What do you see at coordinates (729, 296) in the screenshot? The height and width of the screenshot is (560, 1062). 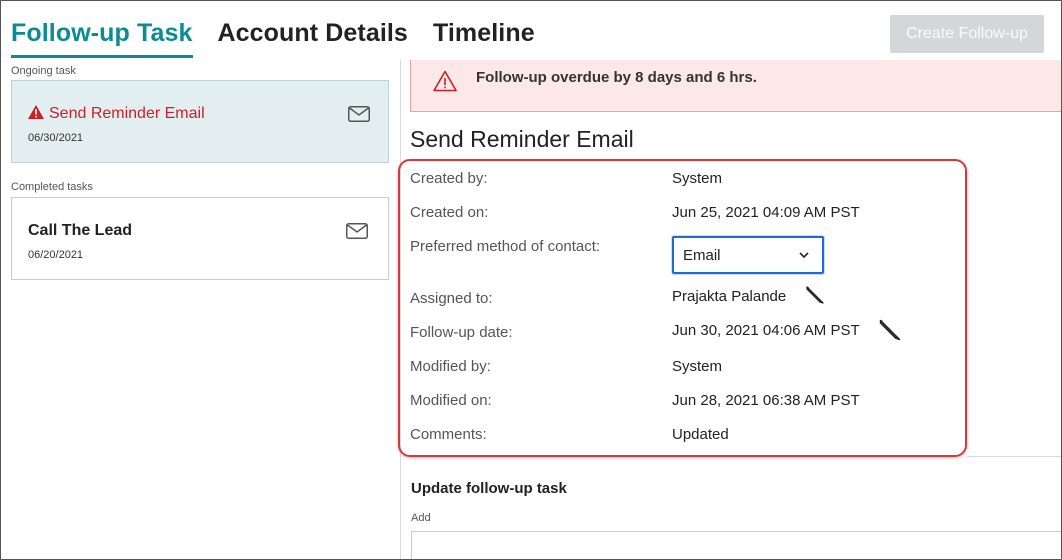 I see `assigned-to-value: Prajakta Palande` at bounding box center [729, 296].